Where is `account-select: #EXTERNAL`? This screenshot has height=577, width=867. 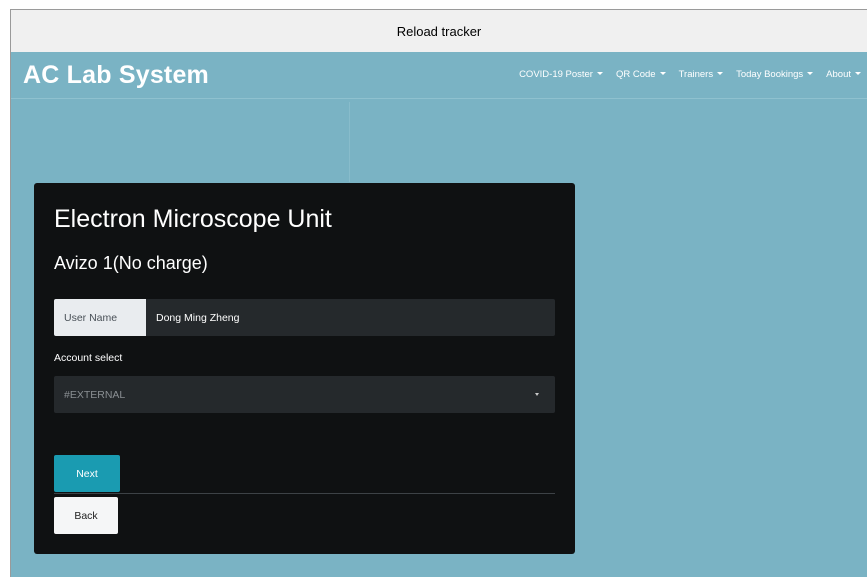 account-select: #EXTERNAL is located at coordinates (304, 394).